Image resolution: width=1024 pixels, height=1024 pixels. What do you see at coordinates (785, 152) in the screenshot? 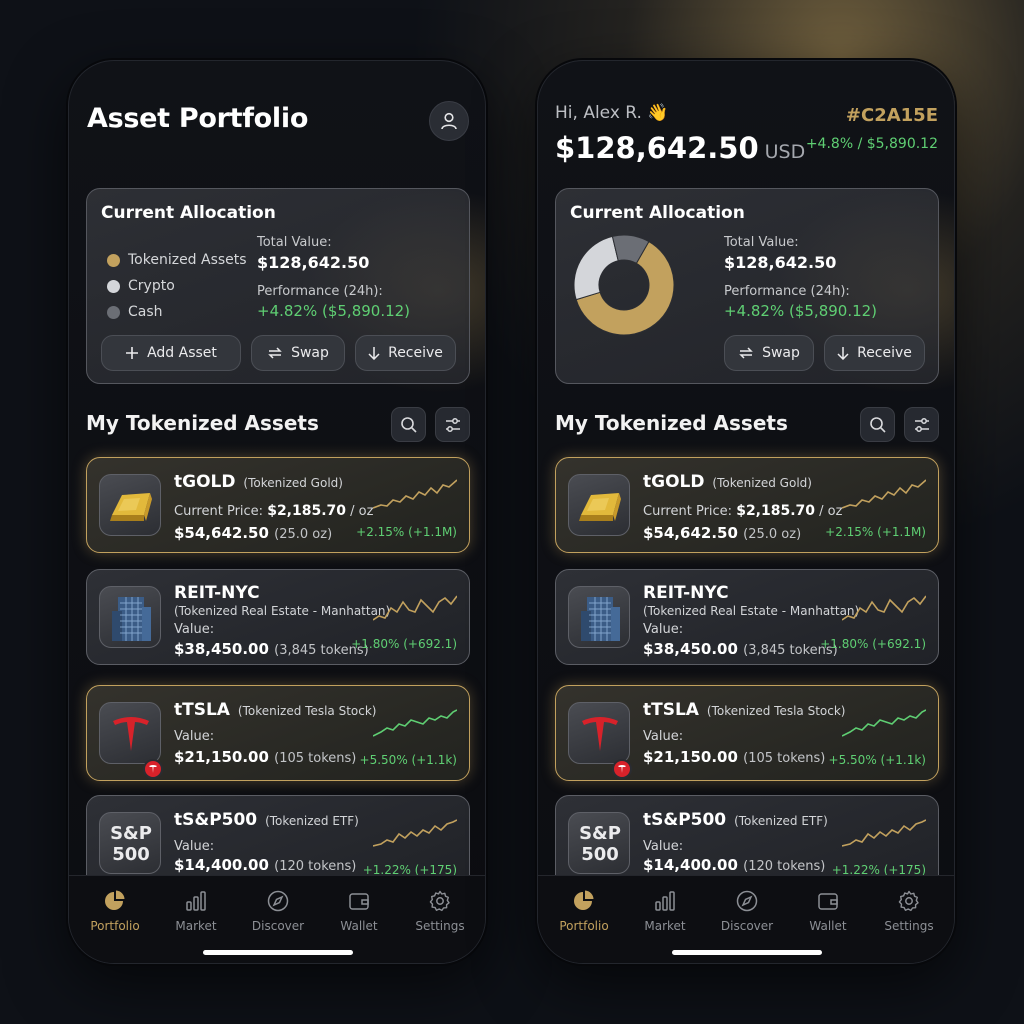
I see `balance-unit: USD` at bounding box center [785, 152].